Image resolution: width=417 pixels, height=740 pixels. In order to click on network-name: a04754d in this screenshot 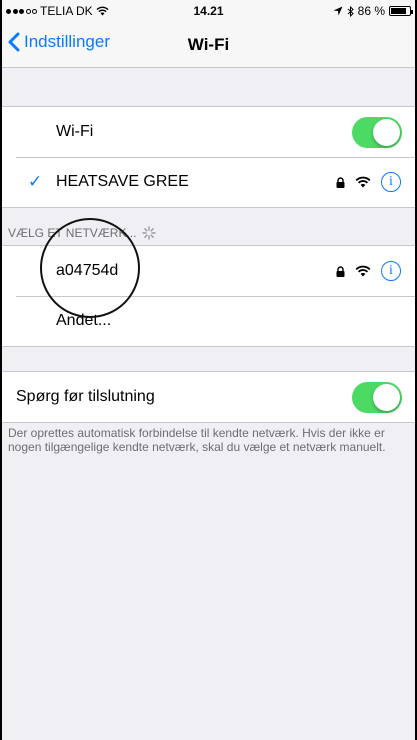, I will do `click(87, 270)`.